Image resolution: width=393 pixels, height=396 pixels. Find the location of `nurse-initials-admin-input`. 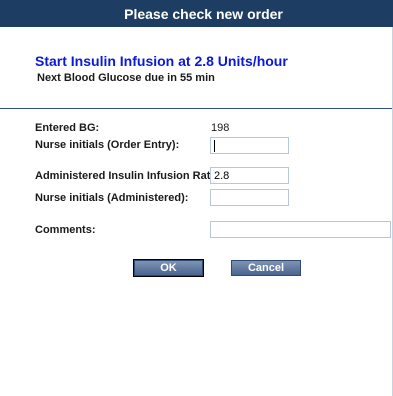

nurse-initials-admin-input is located at coordinates (249, 197).